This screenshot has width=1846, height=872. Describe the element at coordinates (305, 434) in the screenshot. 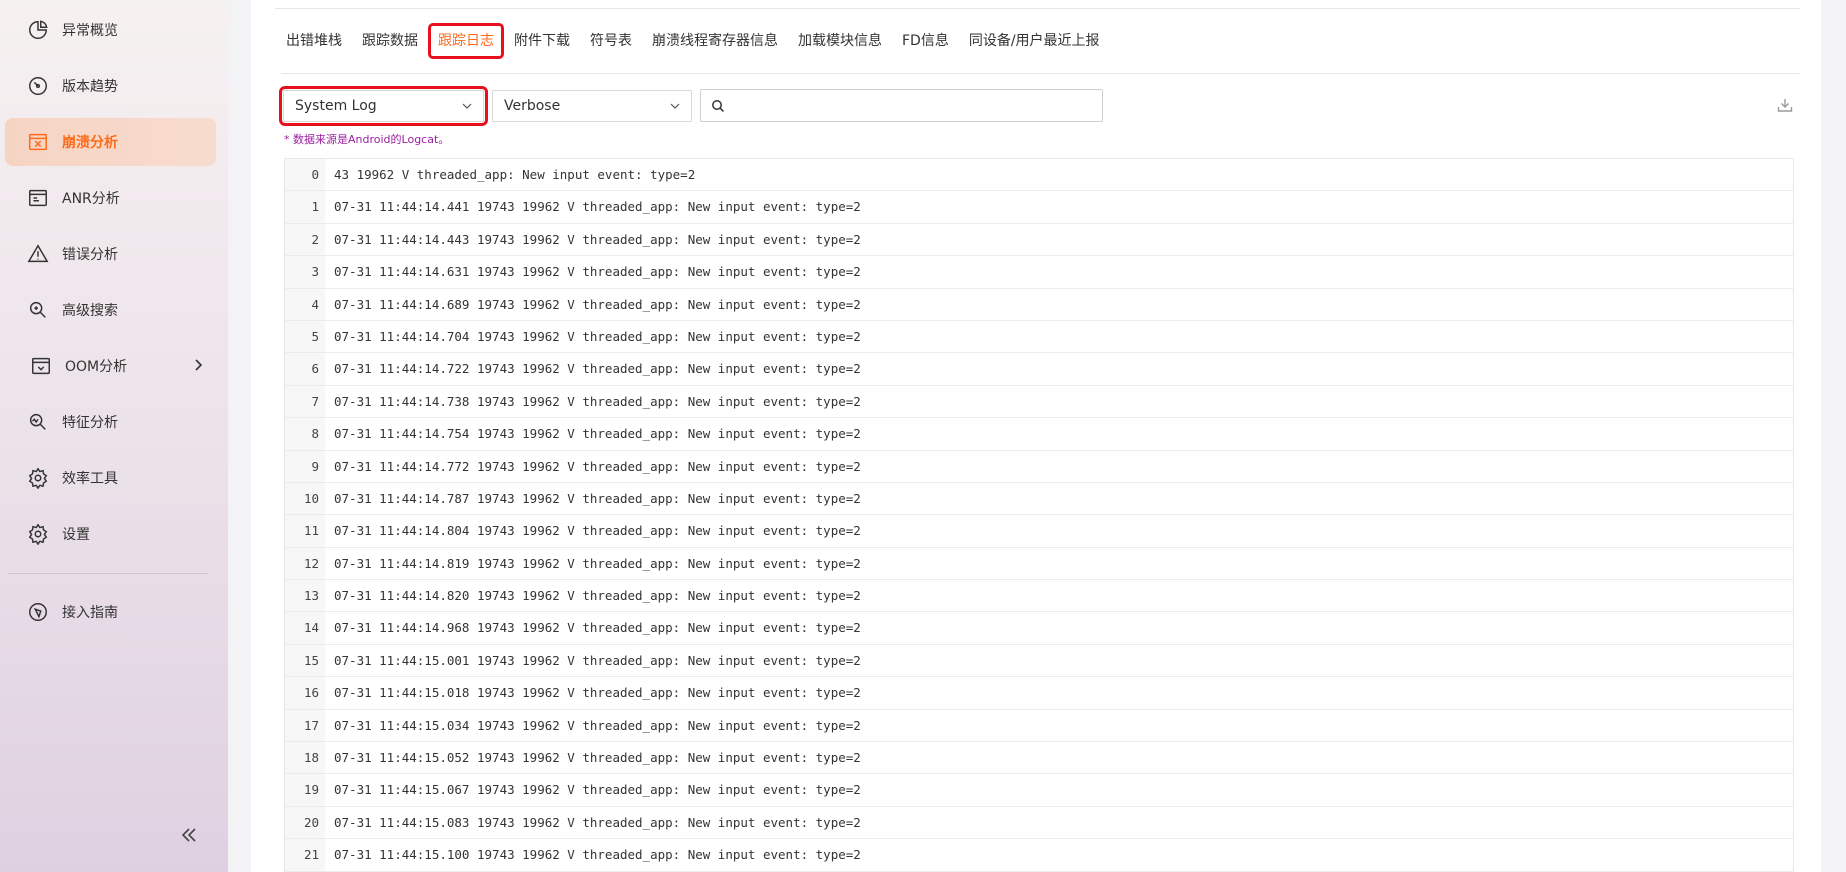

I see `log-line-number: 8` at that location.